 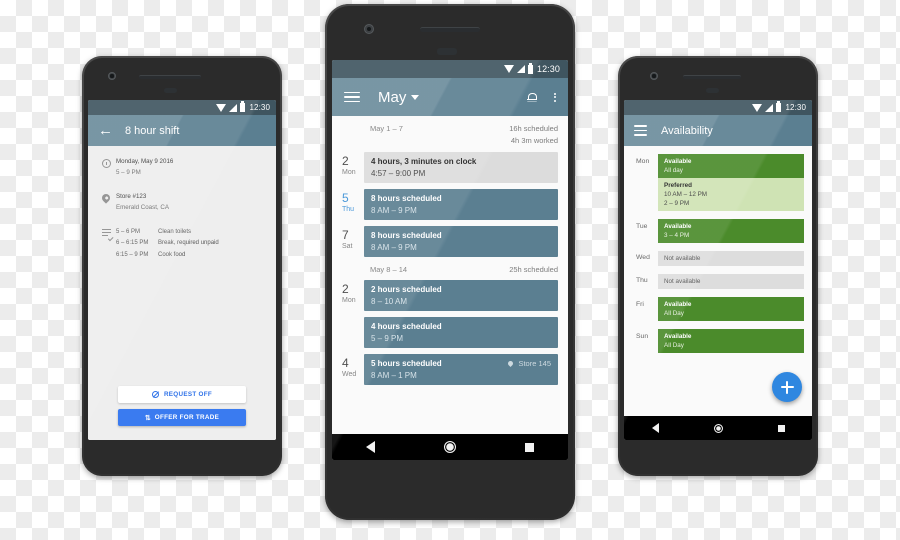 What do you see at coordinates (389, 270) in the screenshot?
I see `week-range: May 8 – 14` at bounding box center [389, 270].